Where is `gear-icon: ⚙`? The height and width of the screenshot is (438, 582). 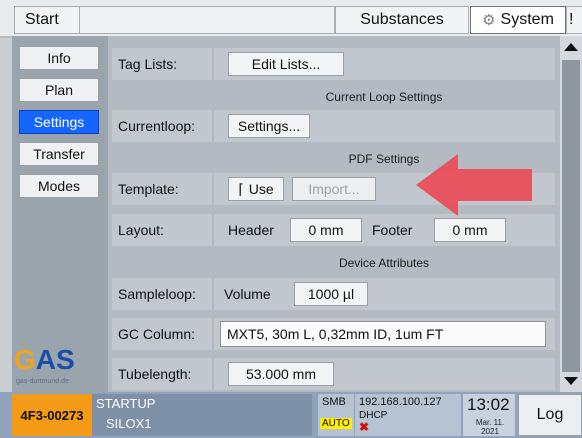
gear-icon: ⚙ is located at coordinates (489, 20).